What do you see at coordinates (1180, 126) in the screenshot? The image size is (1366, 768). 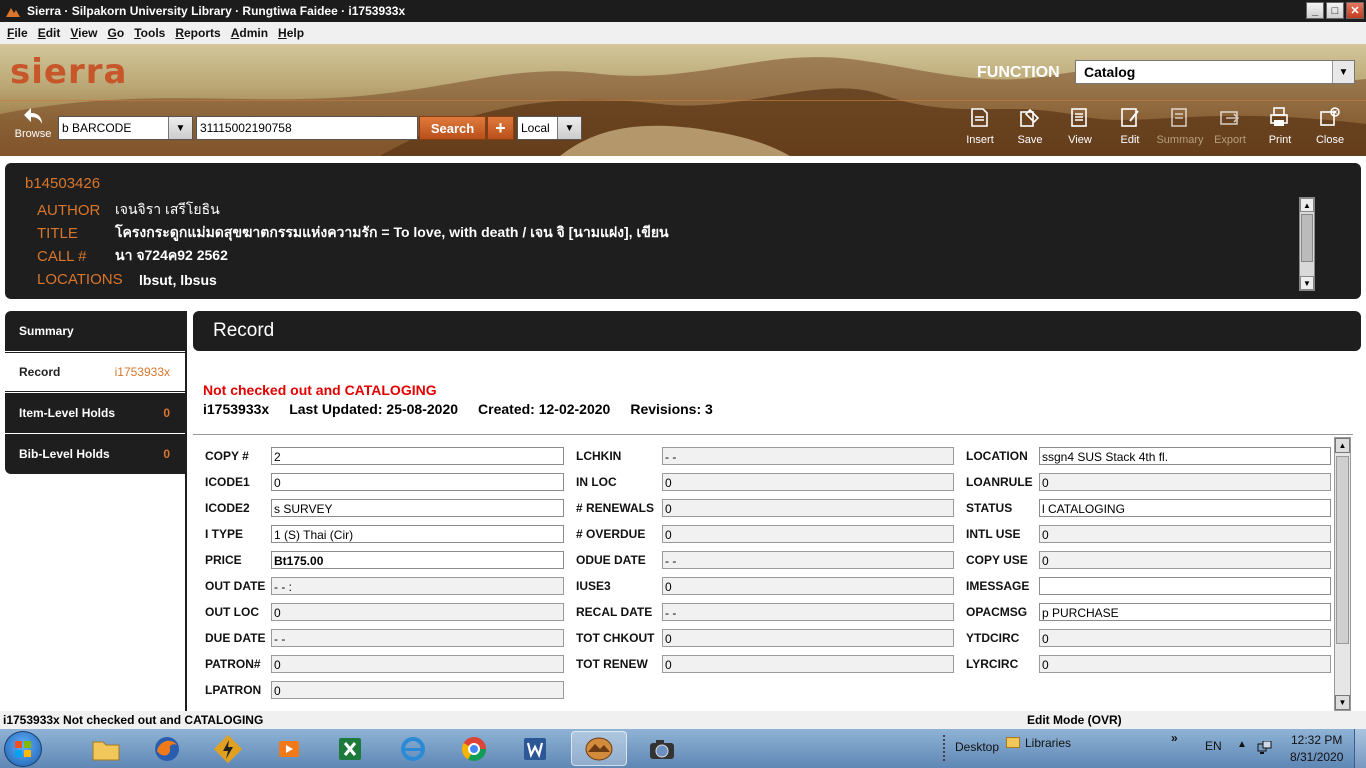 I see `summary-button: Summary` at bounding box center [1180, 126].